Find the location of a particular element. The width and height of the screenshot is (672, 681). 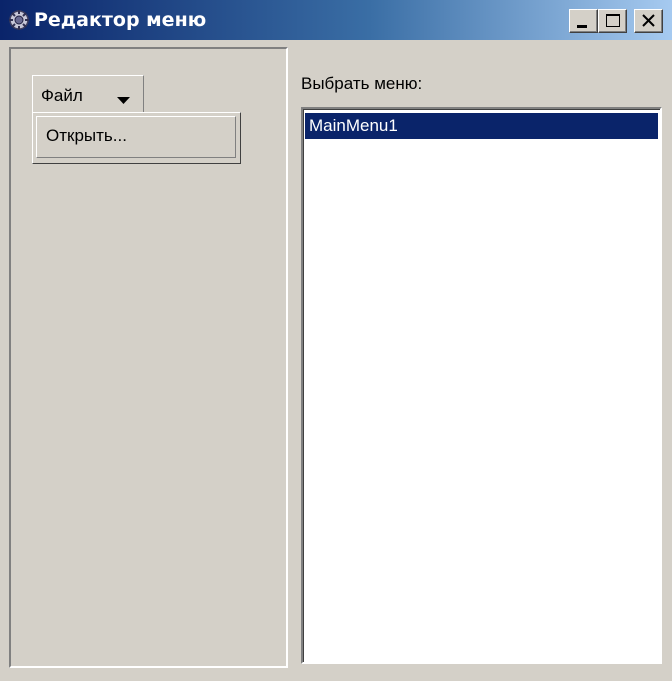

menu-file-label: Файл is located at coordinates (62, 95).